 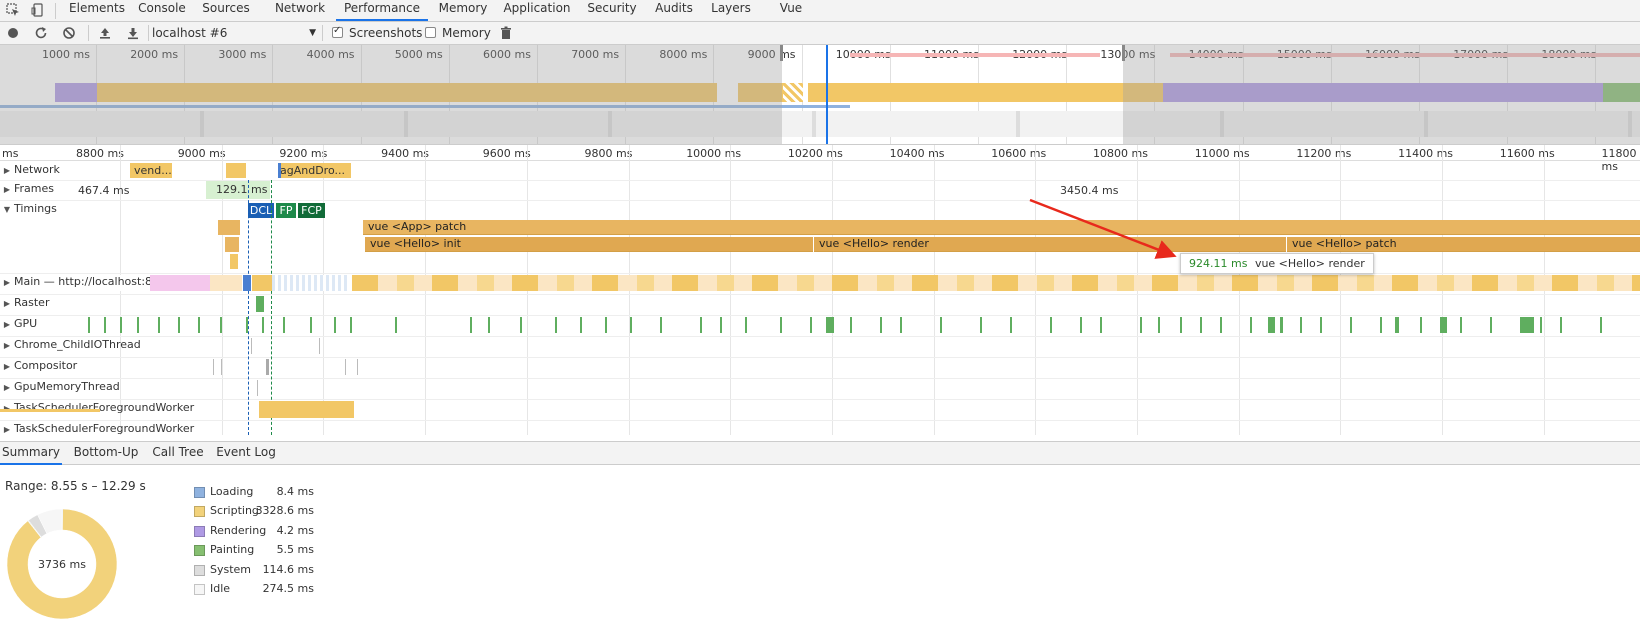 What do you see at coordinates (97, 10) in the screenshot?
I see `tab-elements: Elements` at bounding box center [97, 10].